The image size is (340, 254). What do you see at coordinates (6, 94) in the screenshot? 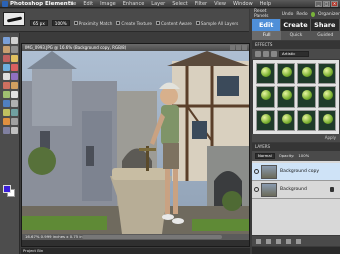
I see `clone-stamp-tool-icon` at bounding box center [6, 94].